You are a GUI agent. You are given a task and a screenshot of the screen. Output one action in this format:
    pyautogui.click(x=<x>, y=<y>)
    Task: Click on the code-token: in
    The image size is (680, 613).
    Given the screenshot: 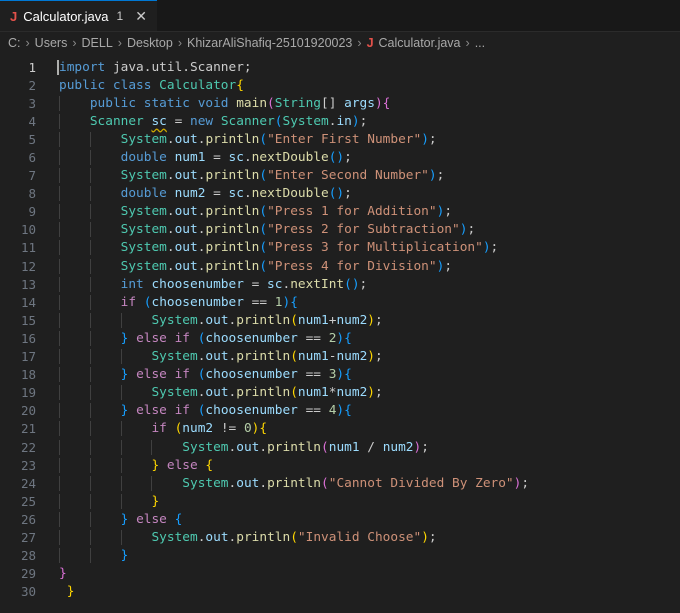 What is the action you would take?
    pyautogui.click(x=344, y=121)
    